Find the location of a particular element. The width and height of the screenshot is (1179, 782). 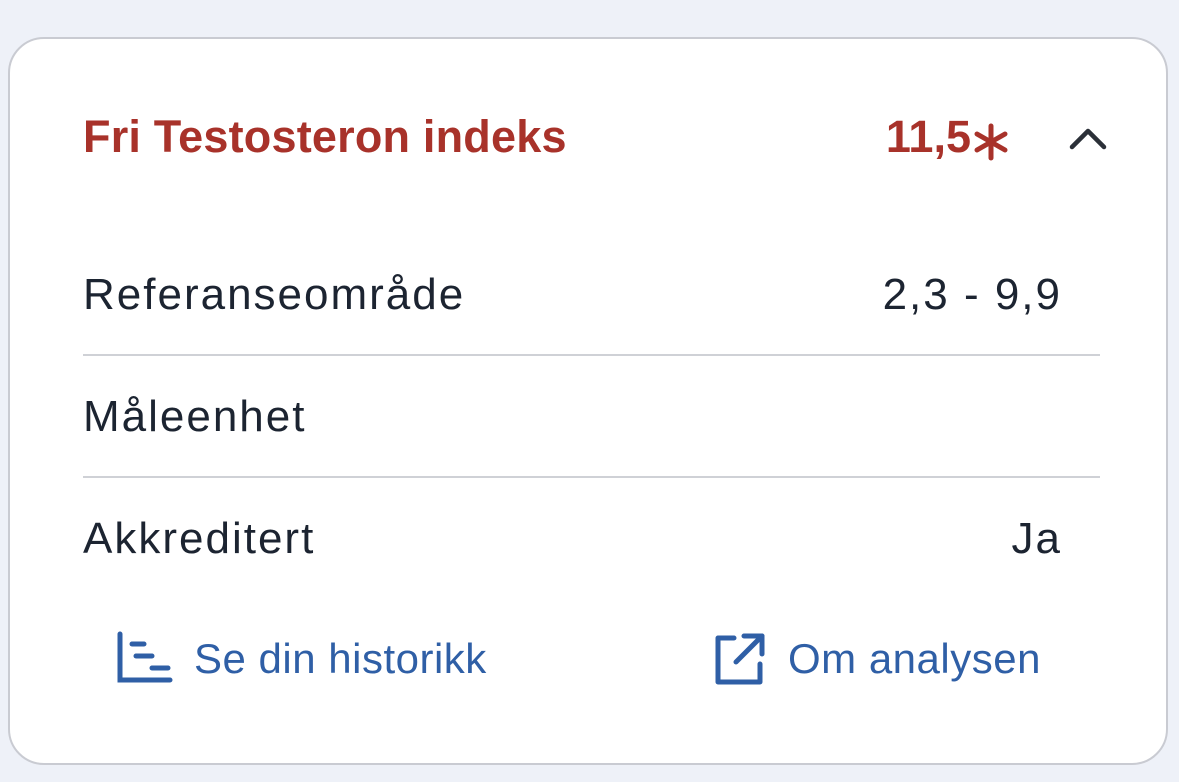

history-link-label: Se din historikk is located at coordinates (340, 658).